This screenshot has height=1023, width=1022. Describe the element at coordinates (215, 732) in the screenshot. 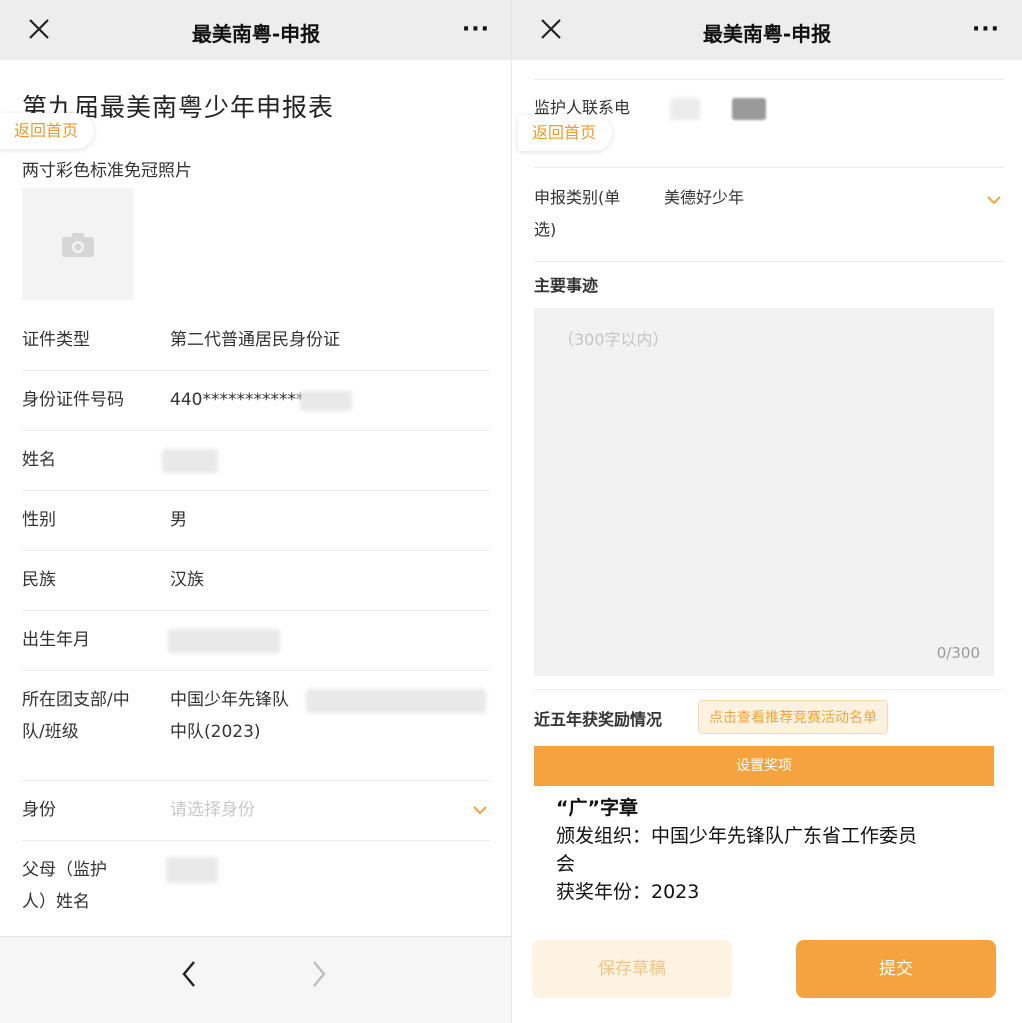

I see `field-value: 中队(2023)` at that location.